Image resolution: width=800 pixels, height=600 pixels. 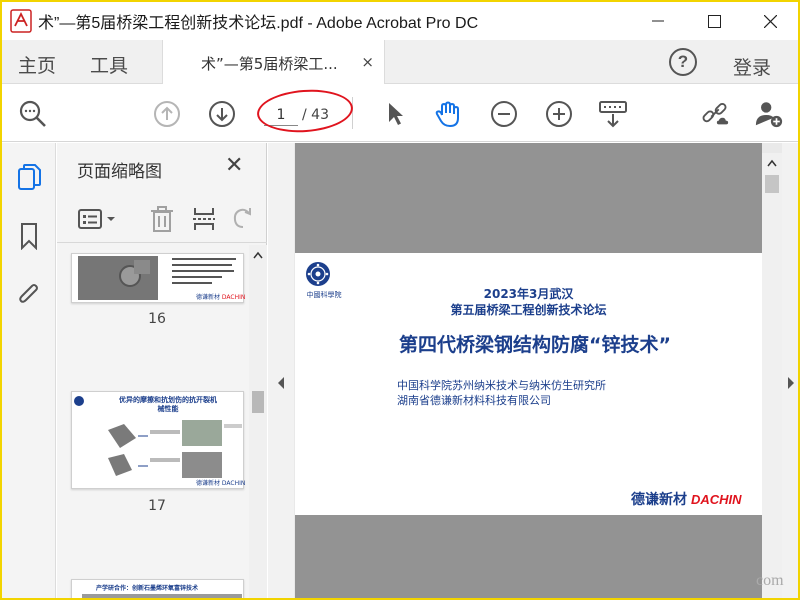 What do you see at coordinates (29, 178) in the screenshot?
I see `pages-icon` at bounding box center [29, 178].